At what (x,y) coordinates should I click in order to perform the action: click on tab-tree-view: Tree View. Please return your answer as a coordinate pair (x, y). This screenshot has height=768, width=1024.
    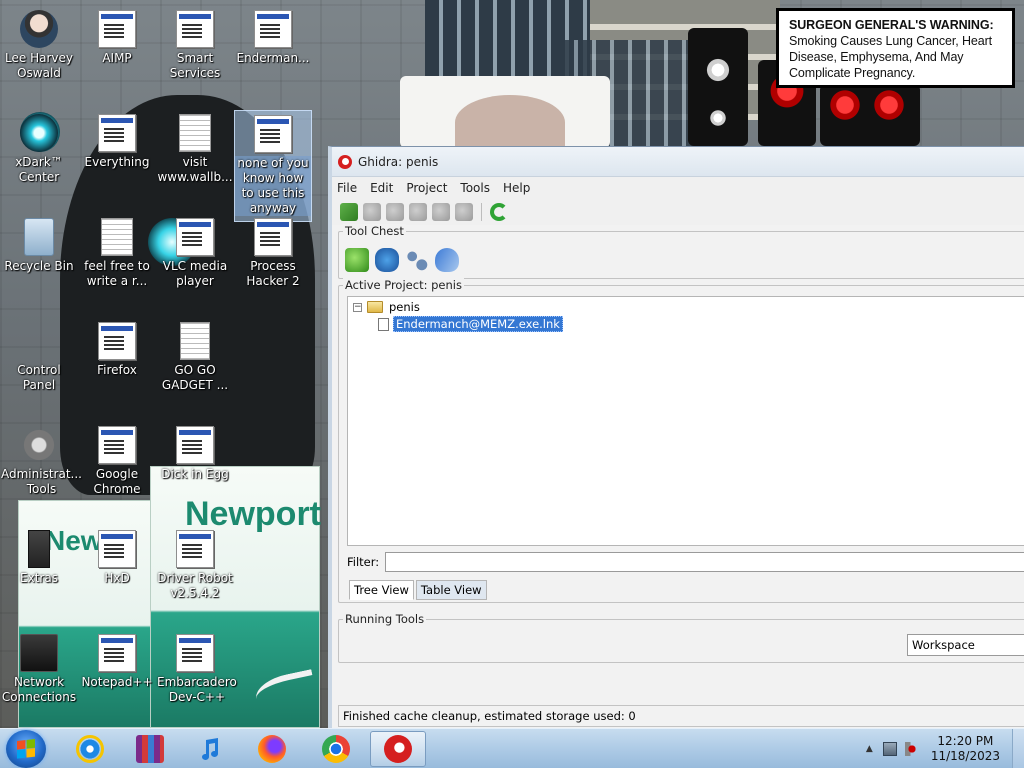
    Looking at the image, I should click on (381, 590).